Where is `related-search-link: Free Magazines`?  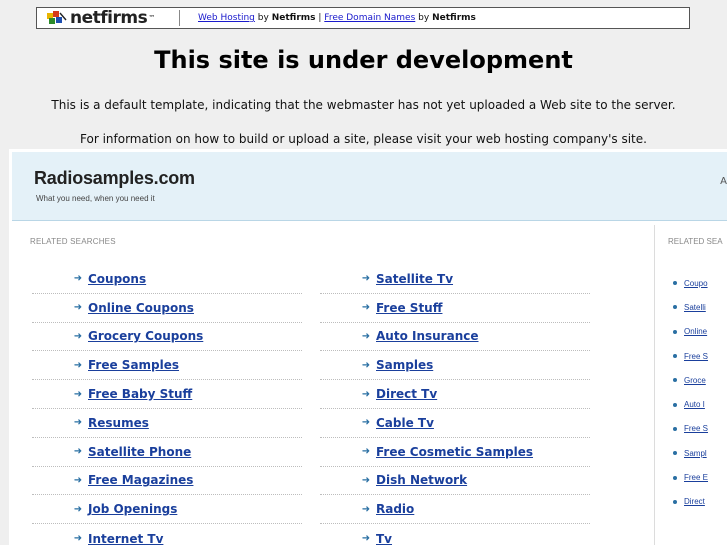
related-search-link: Free Magazines is located at coordinates (140, 480).